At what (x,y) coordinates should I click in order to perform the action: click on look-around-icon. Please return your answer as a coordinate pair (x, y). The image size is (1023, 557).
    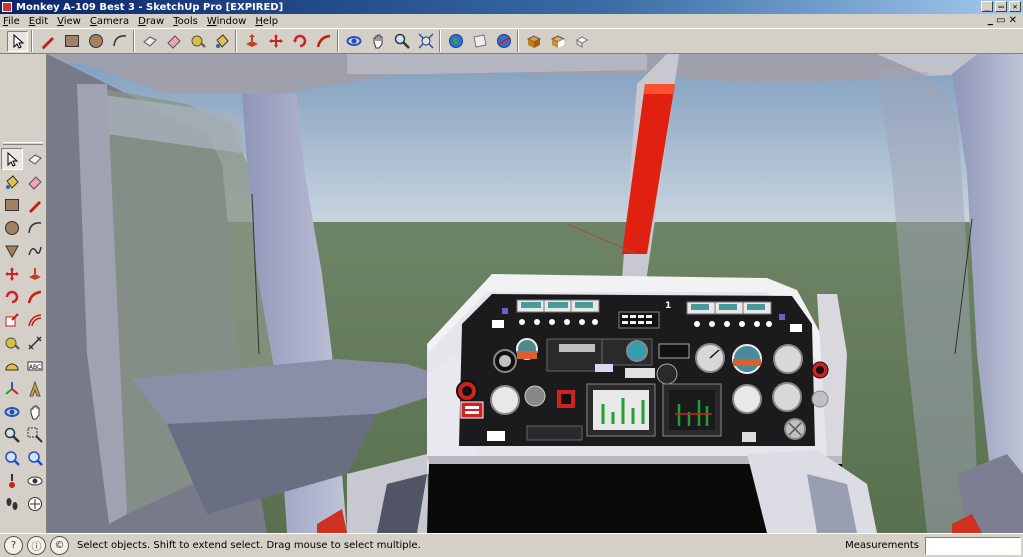
    Looking at the image, I should click on (35, 481).